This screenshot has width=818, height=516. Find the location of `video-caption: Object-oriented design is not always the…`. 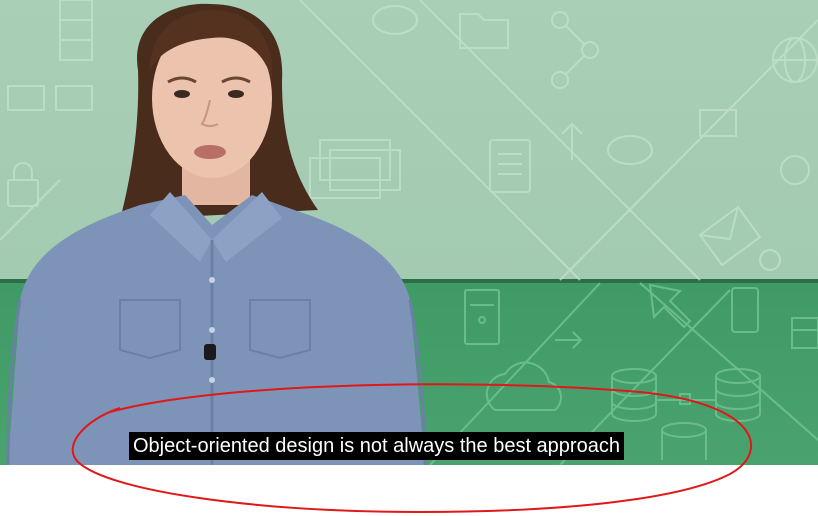

video-caption: Object-oriented design is not always the… is located at coordinates (376, 446).